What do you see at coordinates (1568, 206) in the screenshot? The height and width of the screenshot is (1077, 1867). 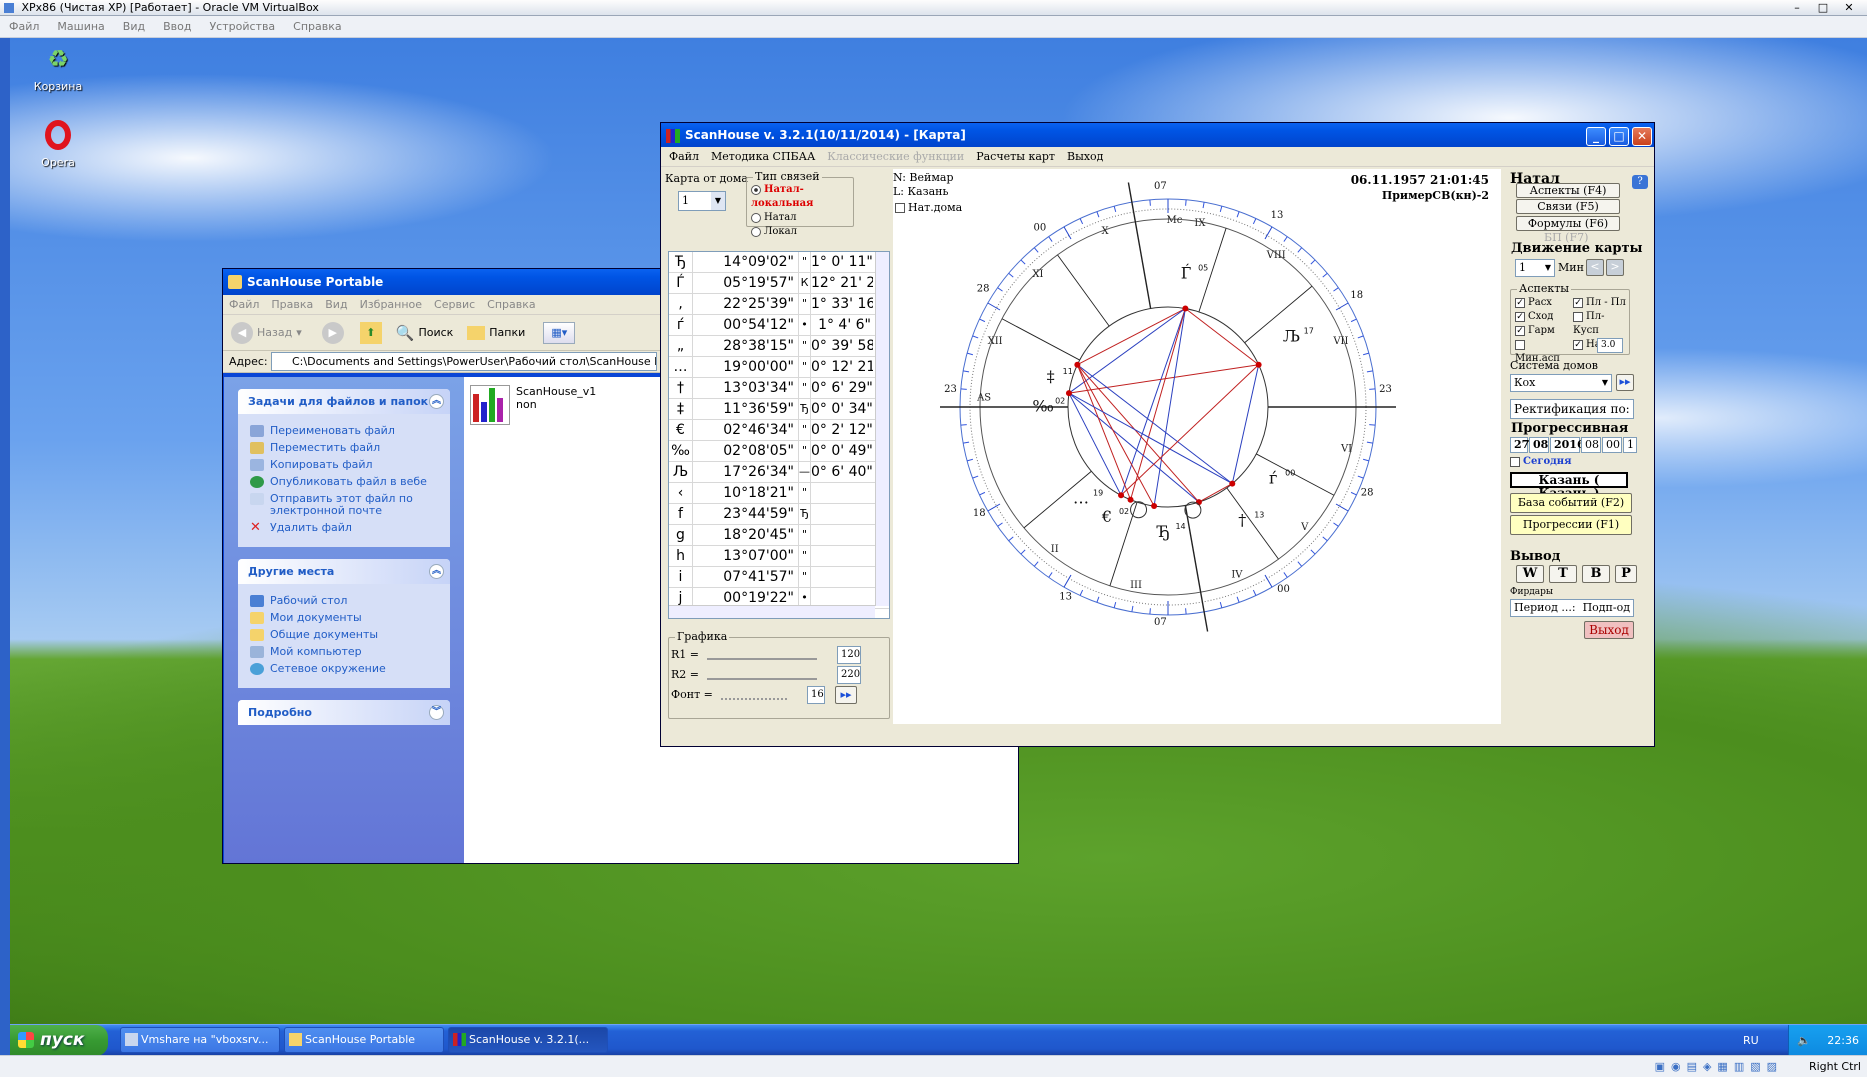 I see `links-f5-button: Связи (F5)` at bounding box center [1568, 206].